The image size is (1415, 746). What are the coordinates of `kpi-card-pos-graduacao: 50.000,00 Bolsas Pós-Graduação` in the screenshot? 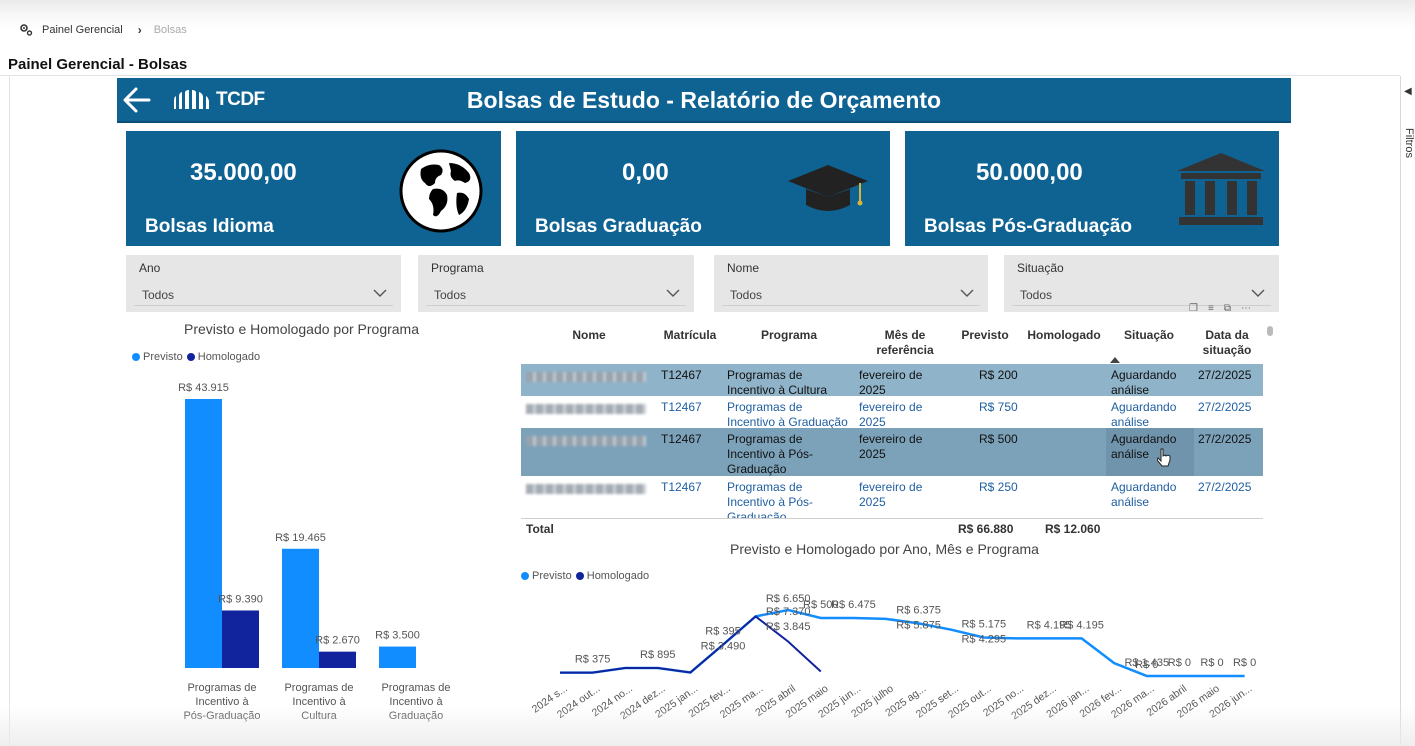 It's located at (1092, 188).